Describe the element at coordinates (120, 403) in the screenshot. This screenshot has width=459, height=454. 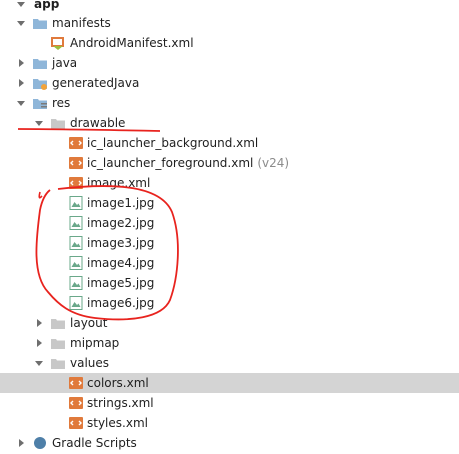
I see `strings-xml-label: strings.xml` at that location.